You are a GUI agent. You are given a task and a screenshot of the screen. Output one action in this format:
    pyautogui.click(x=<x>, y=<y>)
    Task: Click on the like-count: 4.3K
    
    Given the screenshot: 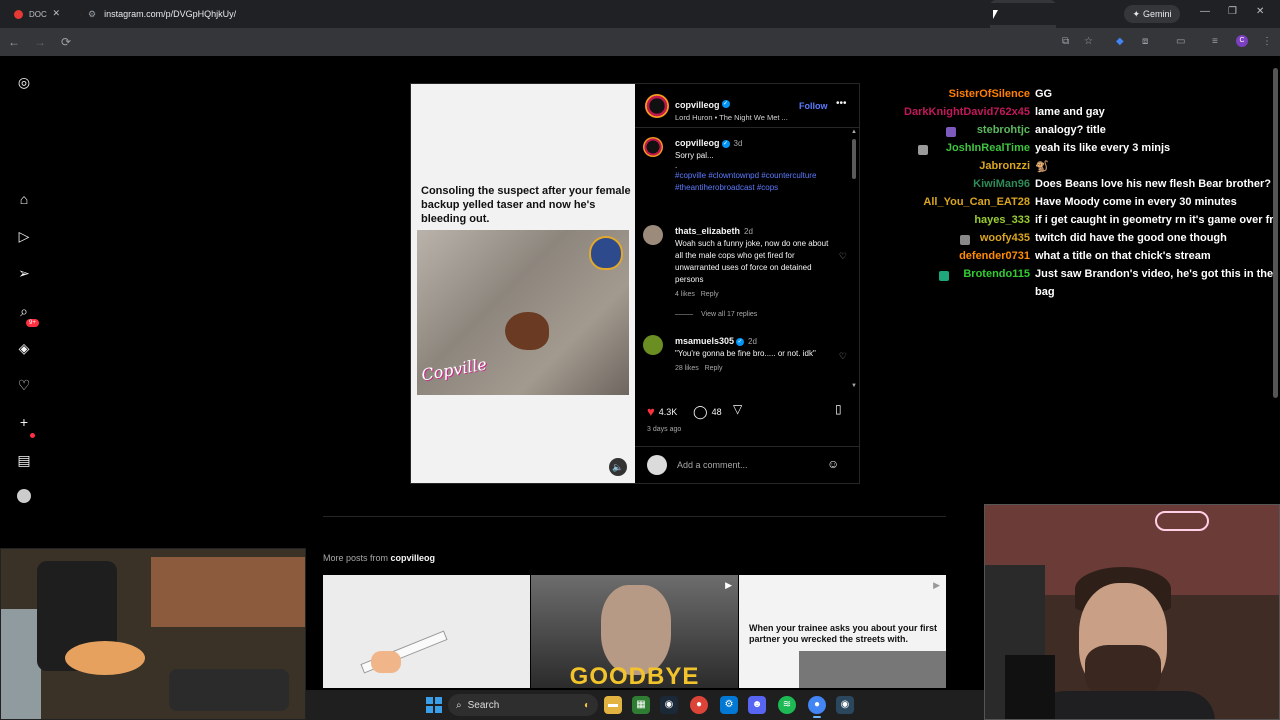 What is the action you would take?
    pyautogui.click(x=668, y=411)
    